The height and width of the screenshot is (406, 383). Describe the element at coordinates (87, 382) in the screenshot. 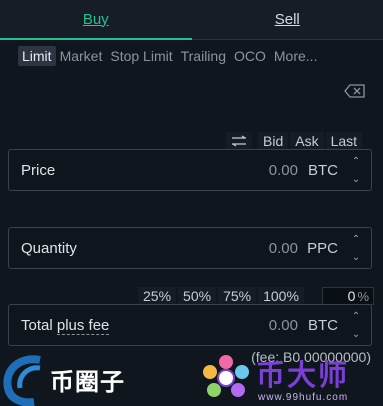

I see `watermark-left-text: 币圈子` at that location.